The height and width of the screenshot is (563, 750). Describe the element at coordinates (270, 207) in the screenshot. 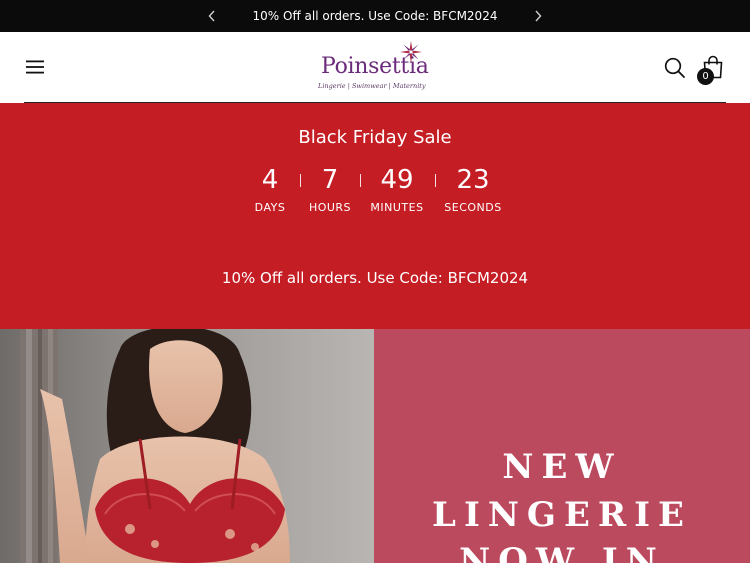

I see `countdown-days-label: DAYS` at that location.